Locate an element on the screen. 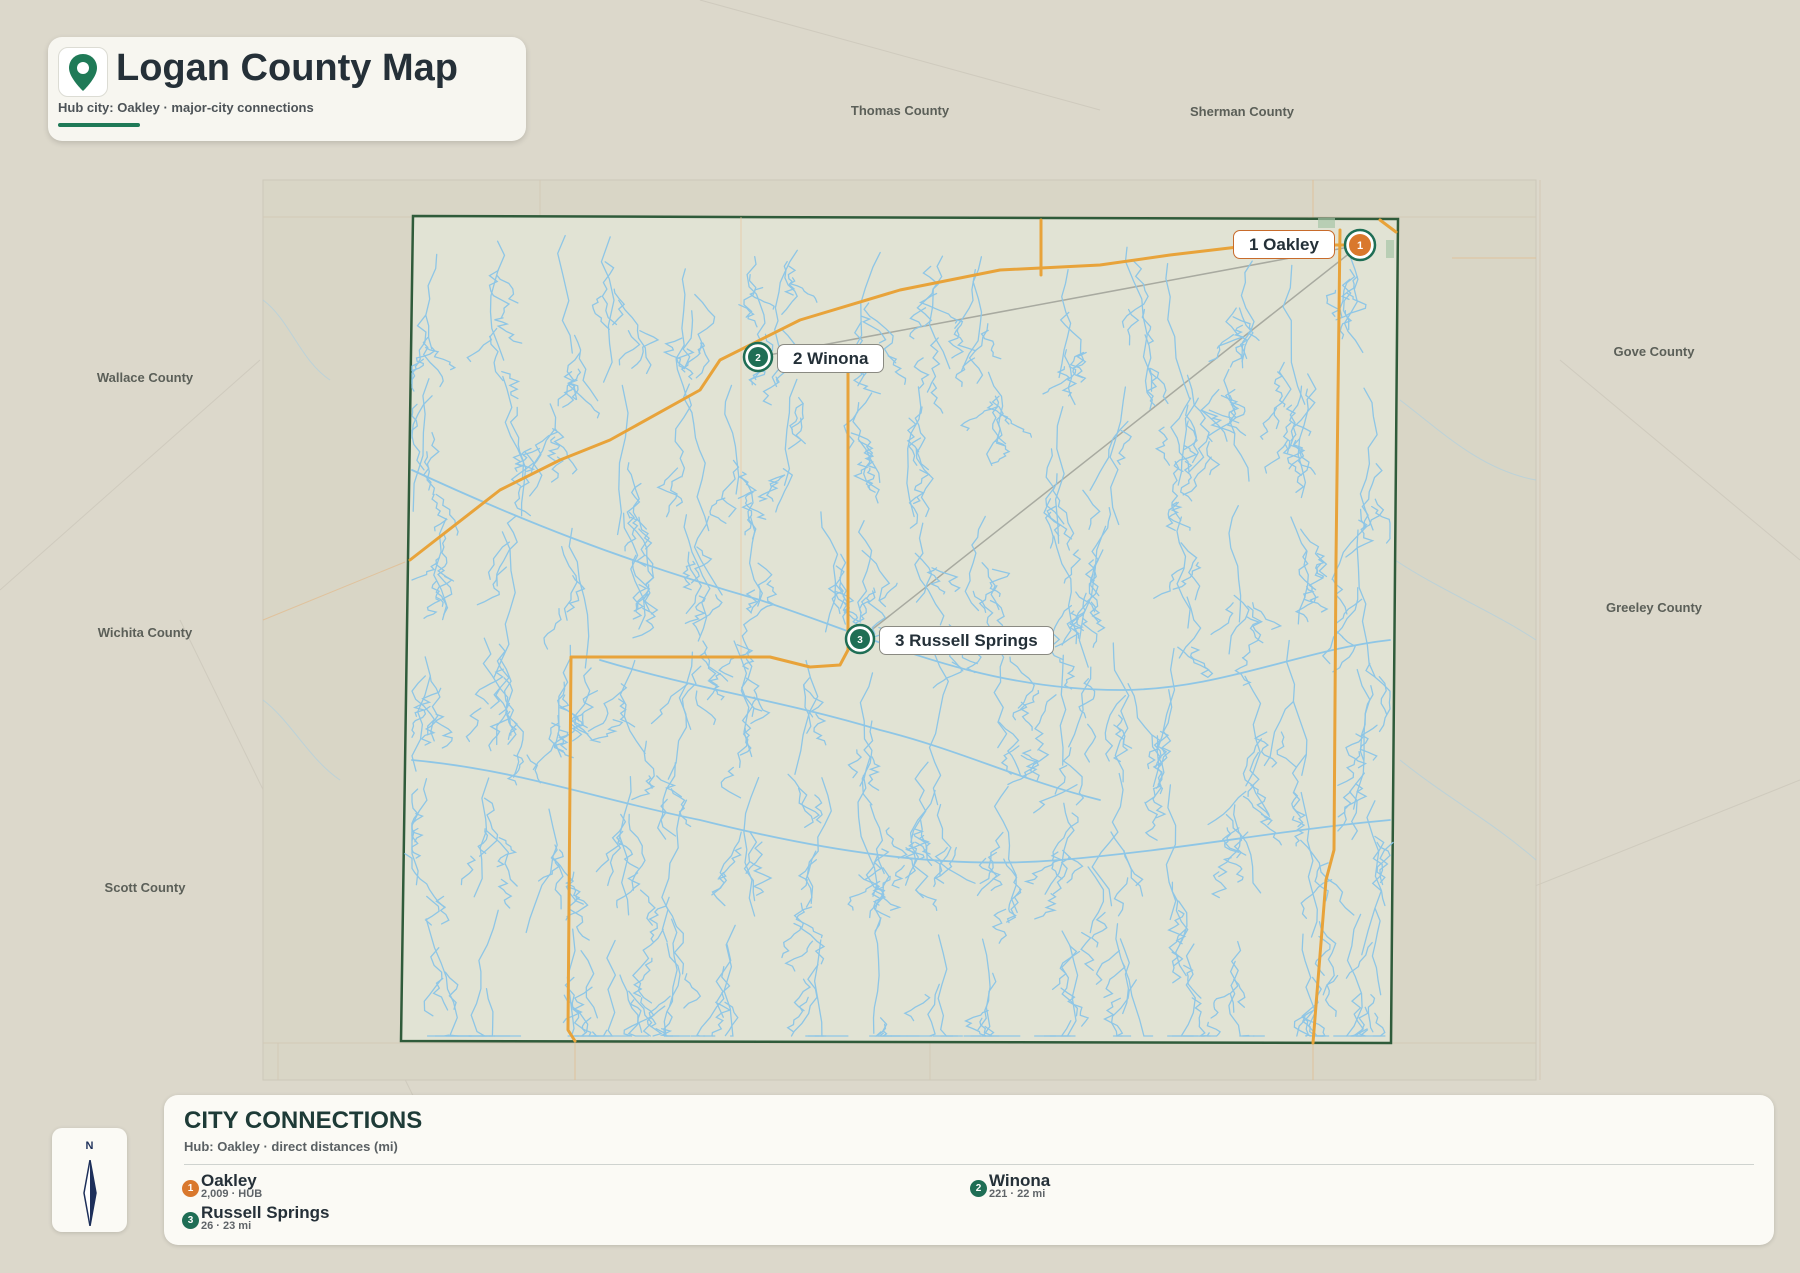 Image resolution: width=1800 pixels, height=1273 pixels. county-label-wichita: Wichita County is located at coordinates (145, 632).